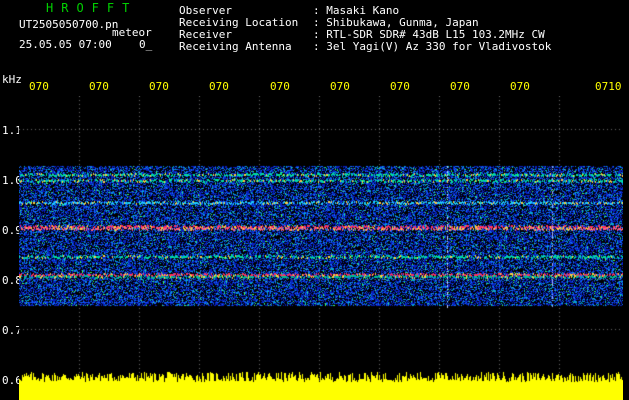  Describe the element at coordinates (432, 46) in the screenshot. I see `antenna-value: : 3el Yagi(V) Az 330 for Vladivostok` at that location.